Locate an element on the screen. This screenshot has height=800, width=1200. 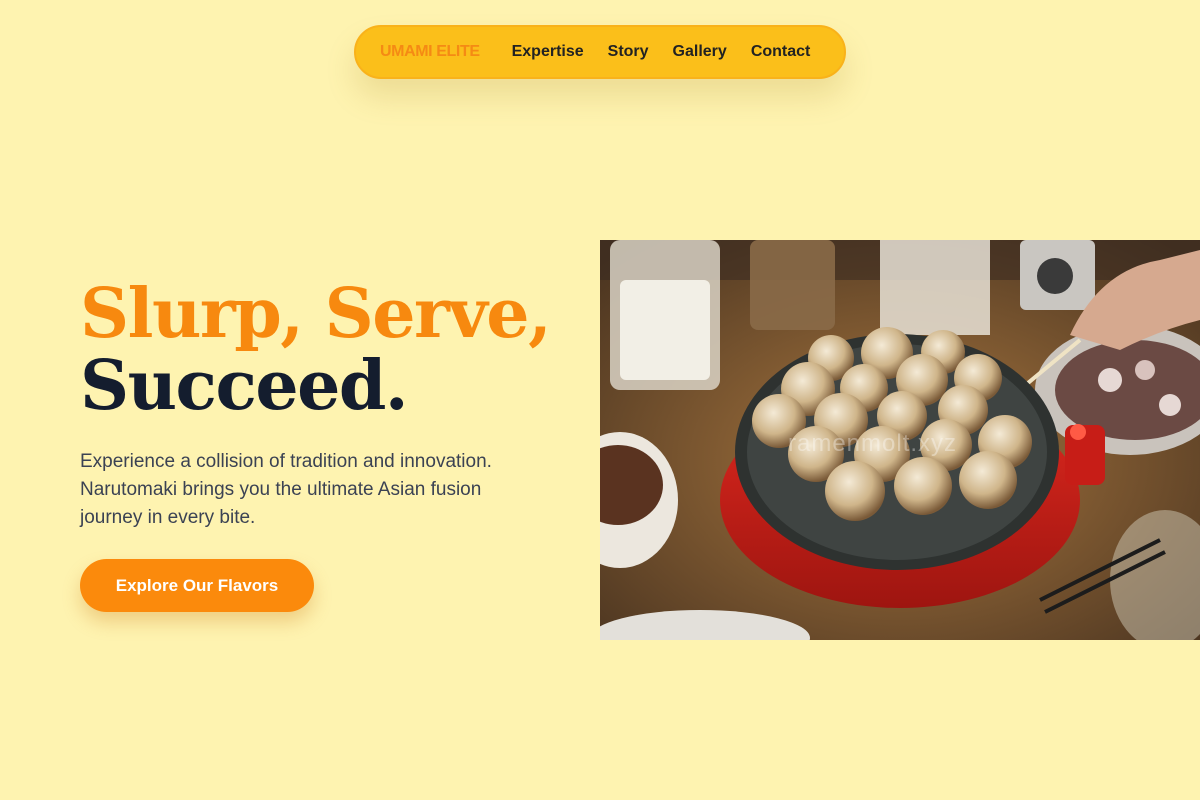
nav-link-contact: Contact is located at coordinates (781, 52).